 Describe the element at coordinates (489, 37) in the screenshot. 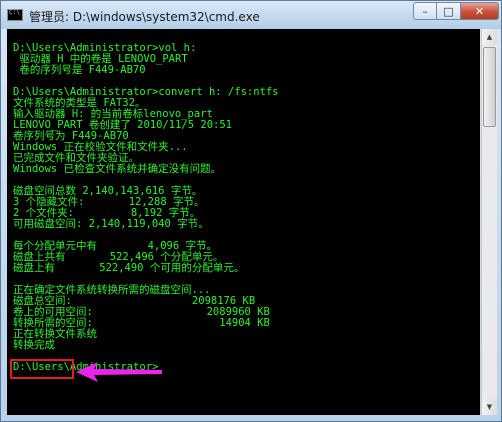

I see `scroll-up-arrow-icon: ▲` at that location.